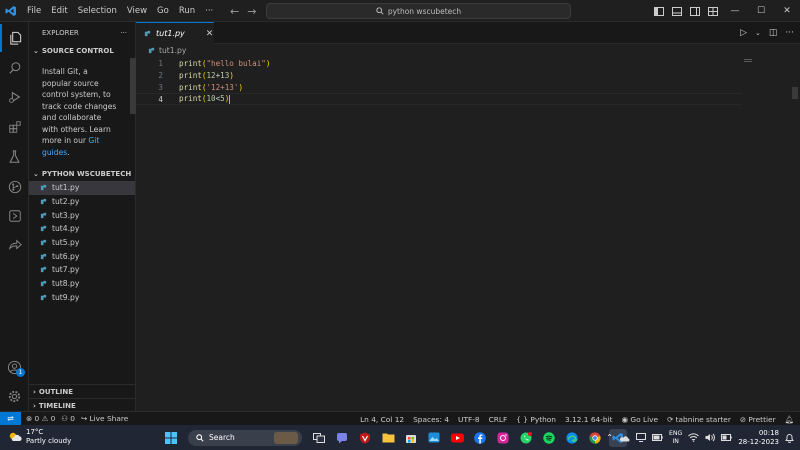  What do you see at coordinates (439, 75) in the screenshot?
I see `code-line-2: 2 print(12+13)` at bounding box center [439, 75].